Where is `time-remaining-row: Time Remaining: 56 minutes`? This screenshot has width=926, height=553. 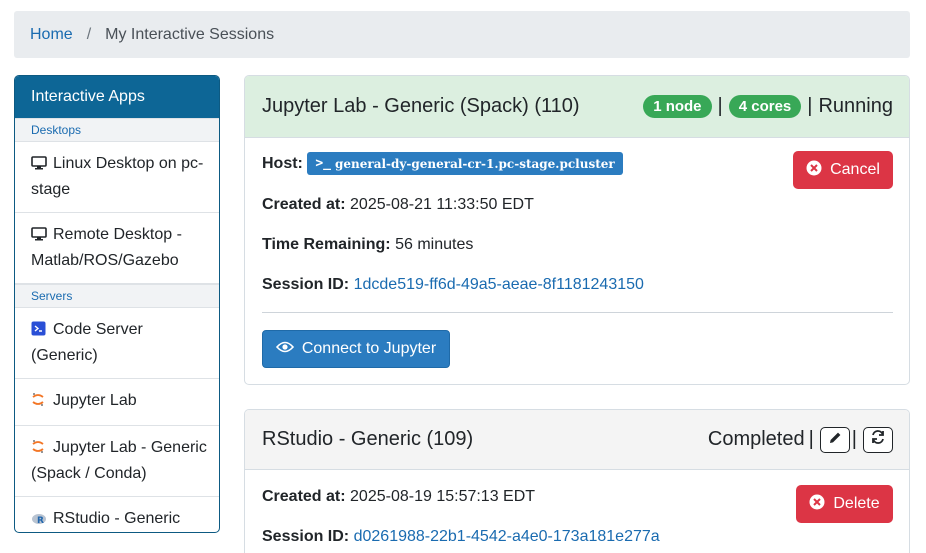 time-remaining-row: Time Remaining: 56 minutes is located at coordinates (367, 245).